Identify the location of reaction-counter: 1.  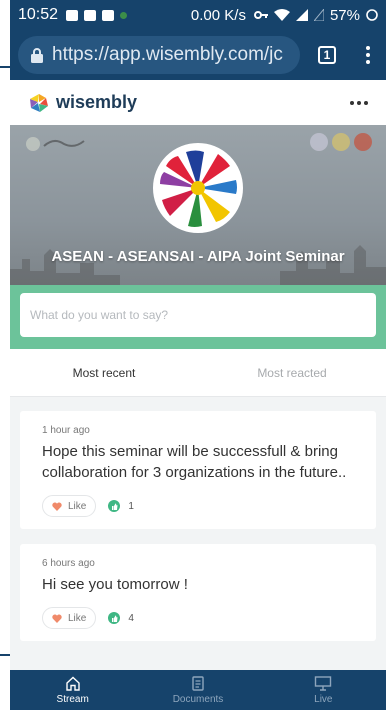
(121, 506).